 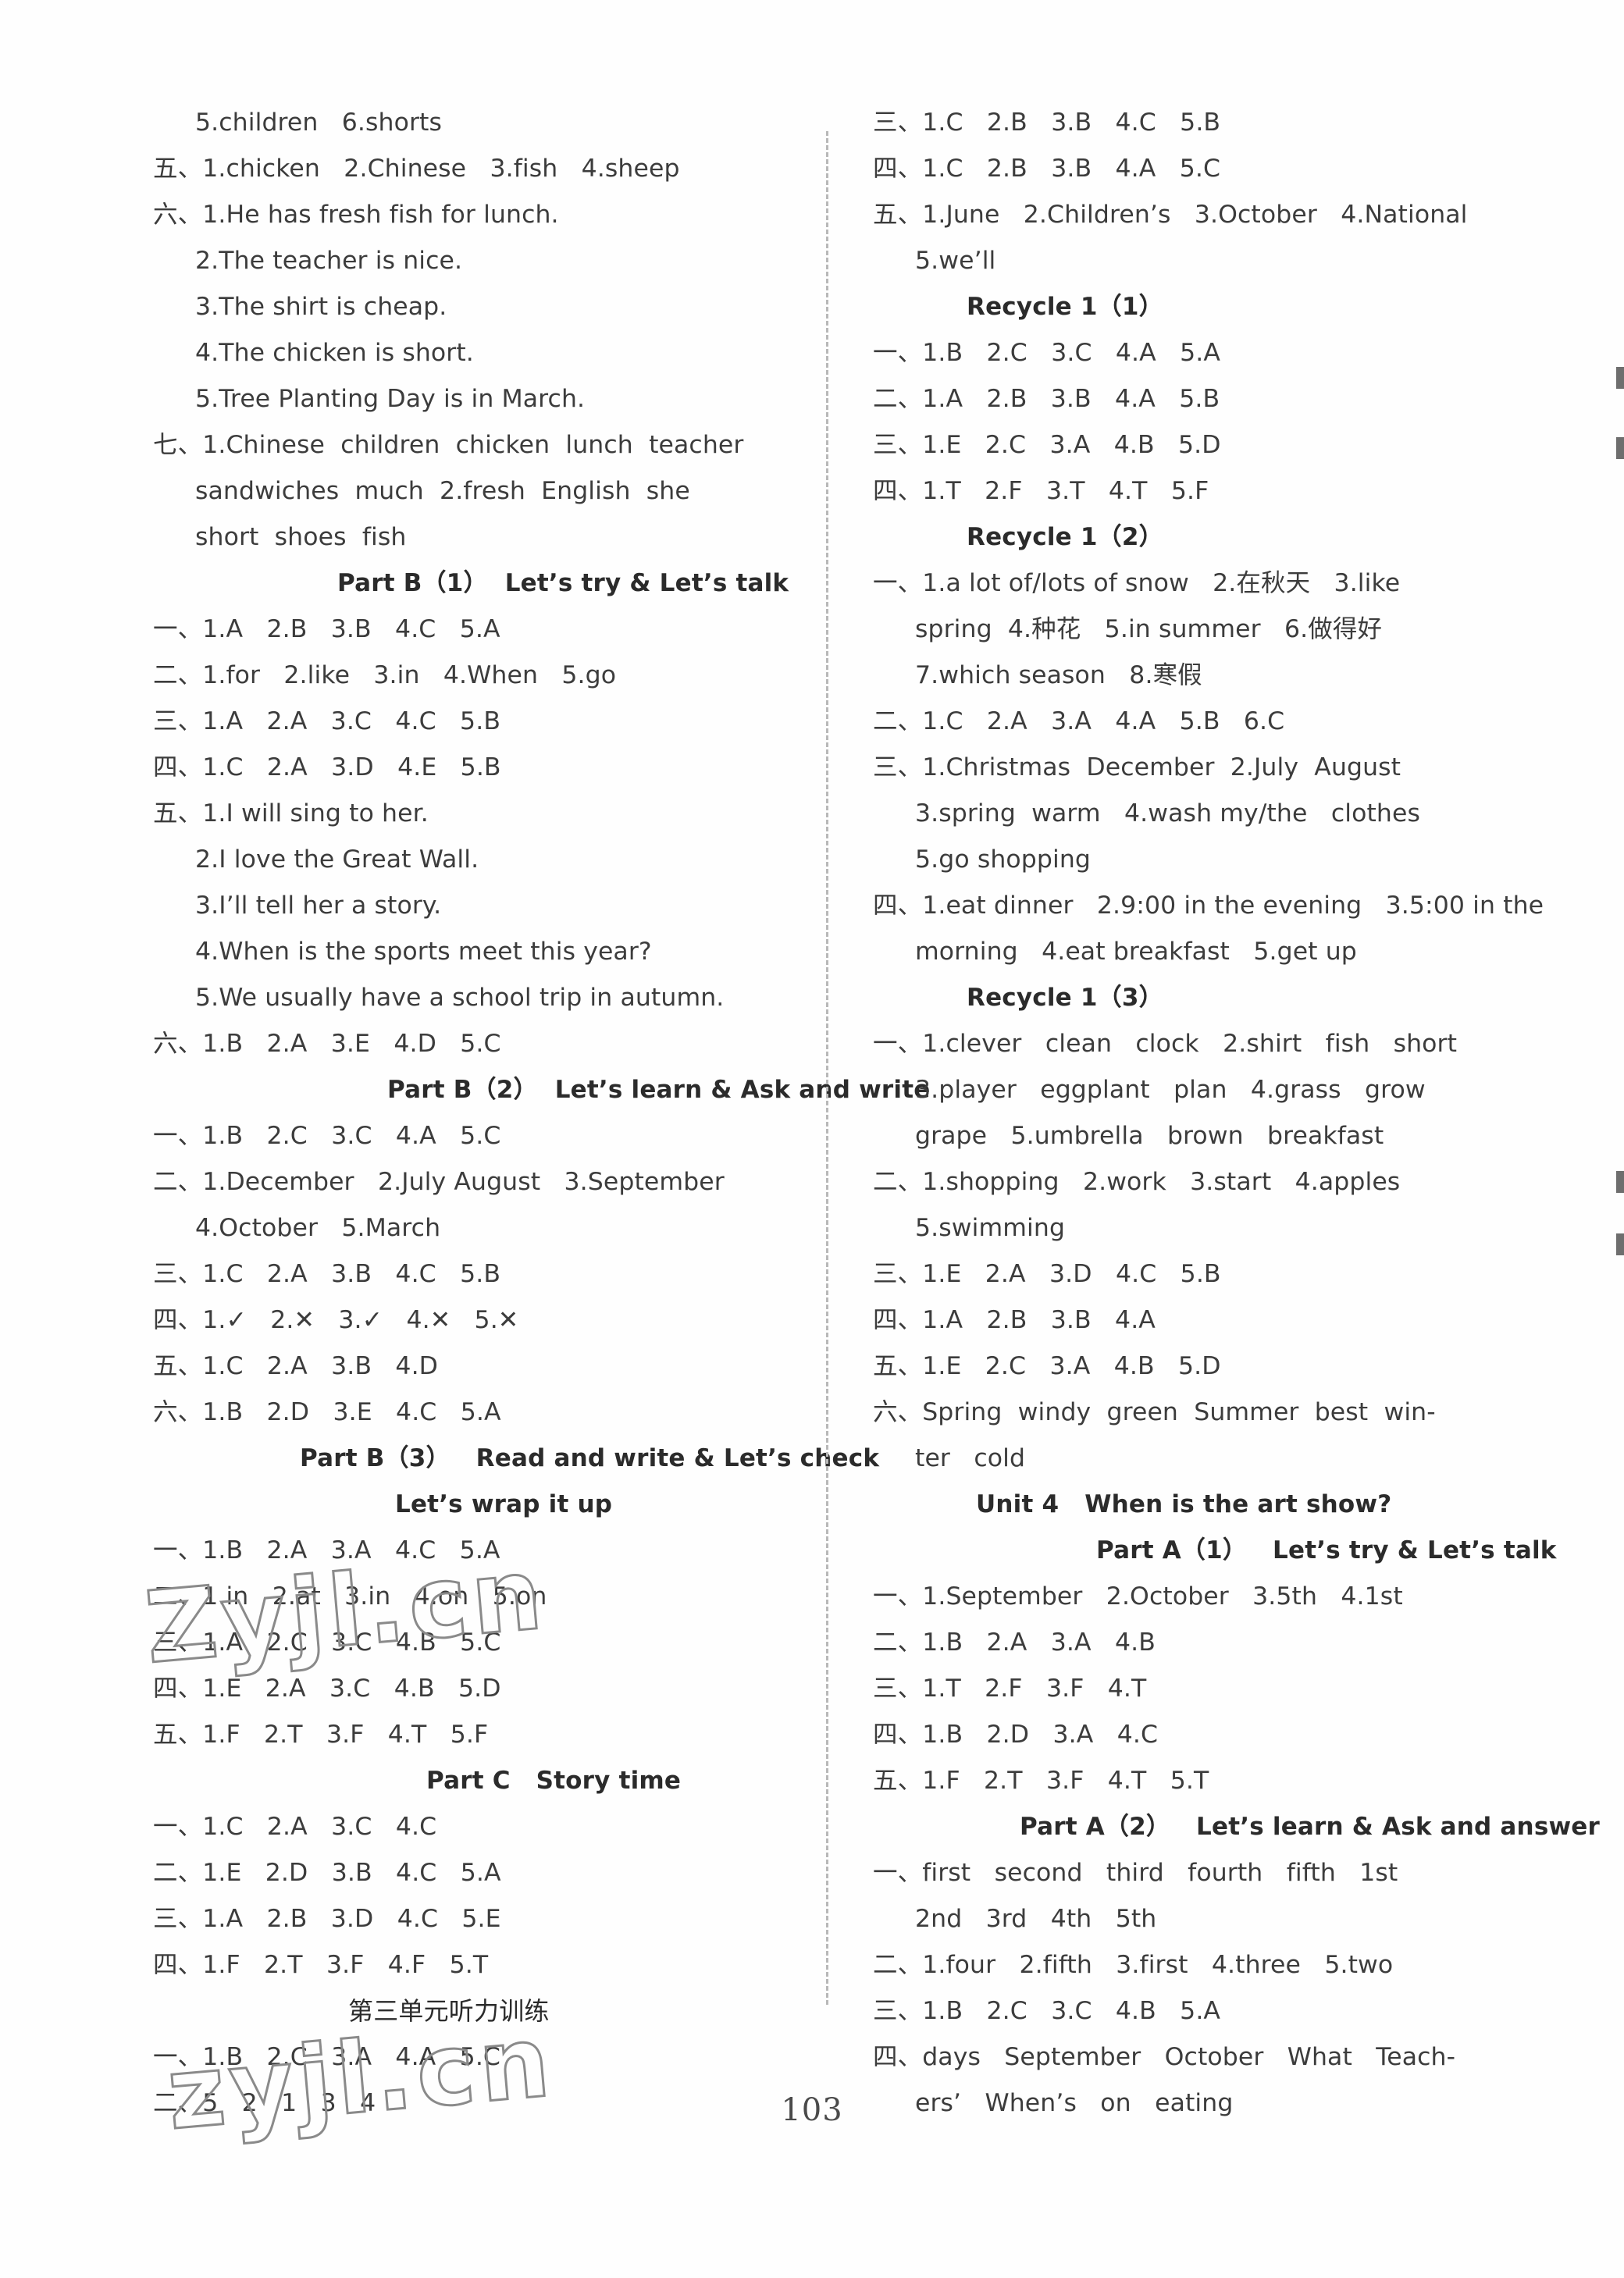 I want to click on answer-line: sandwiches much 2.fresh English she, so click(x=442, y=491).